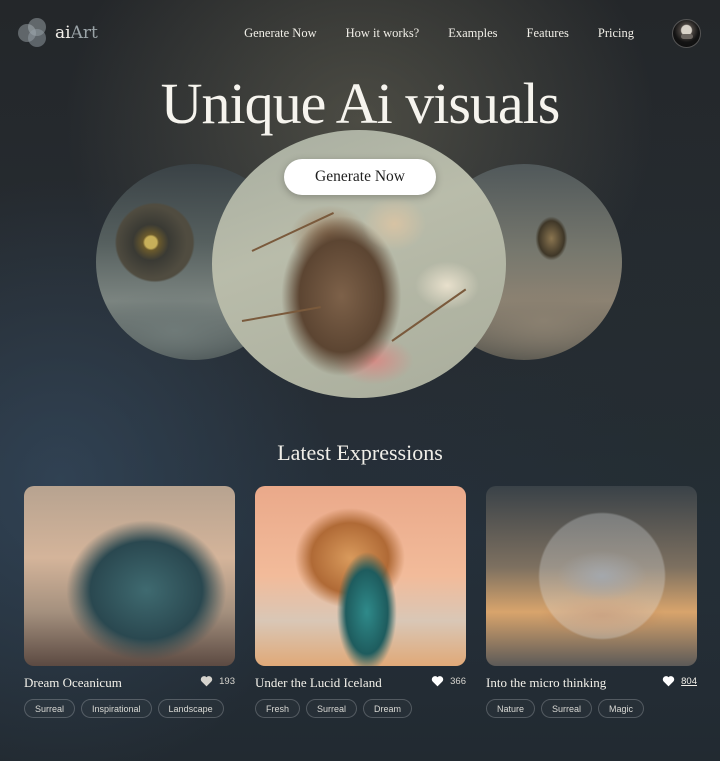 The width and height of the screenshot is (720, 761). Describe the element at coordinates (472, 33) in the screenshot. I see `nav-link-examples: Examples` at that location.